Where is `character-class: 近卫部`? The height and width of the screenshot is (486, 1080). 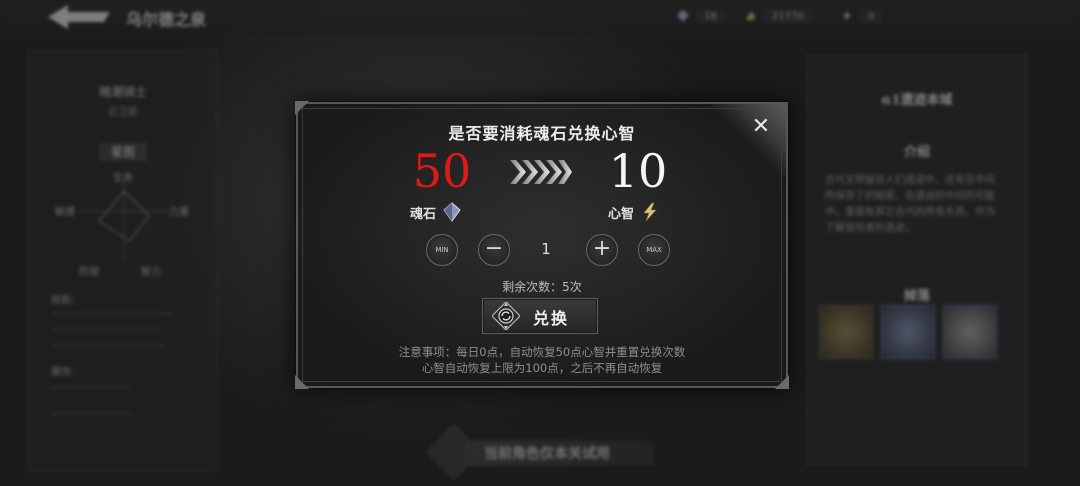
character-class: 近卫部 is located at coordinates (123, 112).